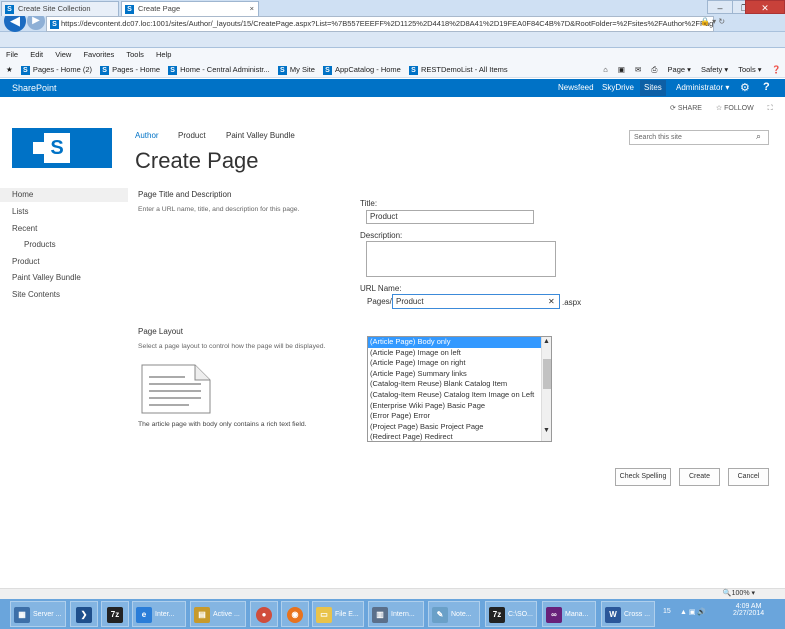 This screenshot has height=629, width=785. What do you see at coordinates (618, 87) in the screenshot?
I see `skydrive-link: SkyDrive` at bounding box center [618, 87].